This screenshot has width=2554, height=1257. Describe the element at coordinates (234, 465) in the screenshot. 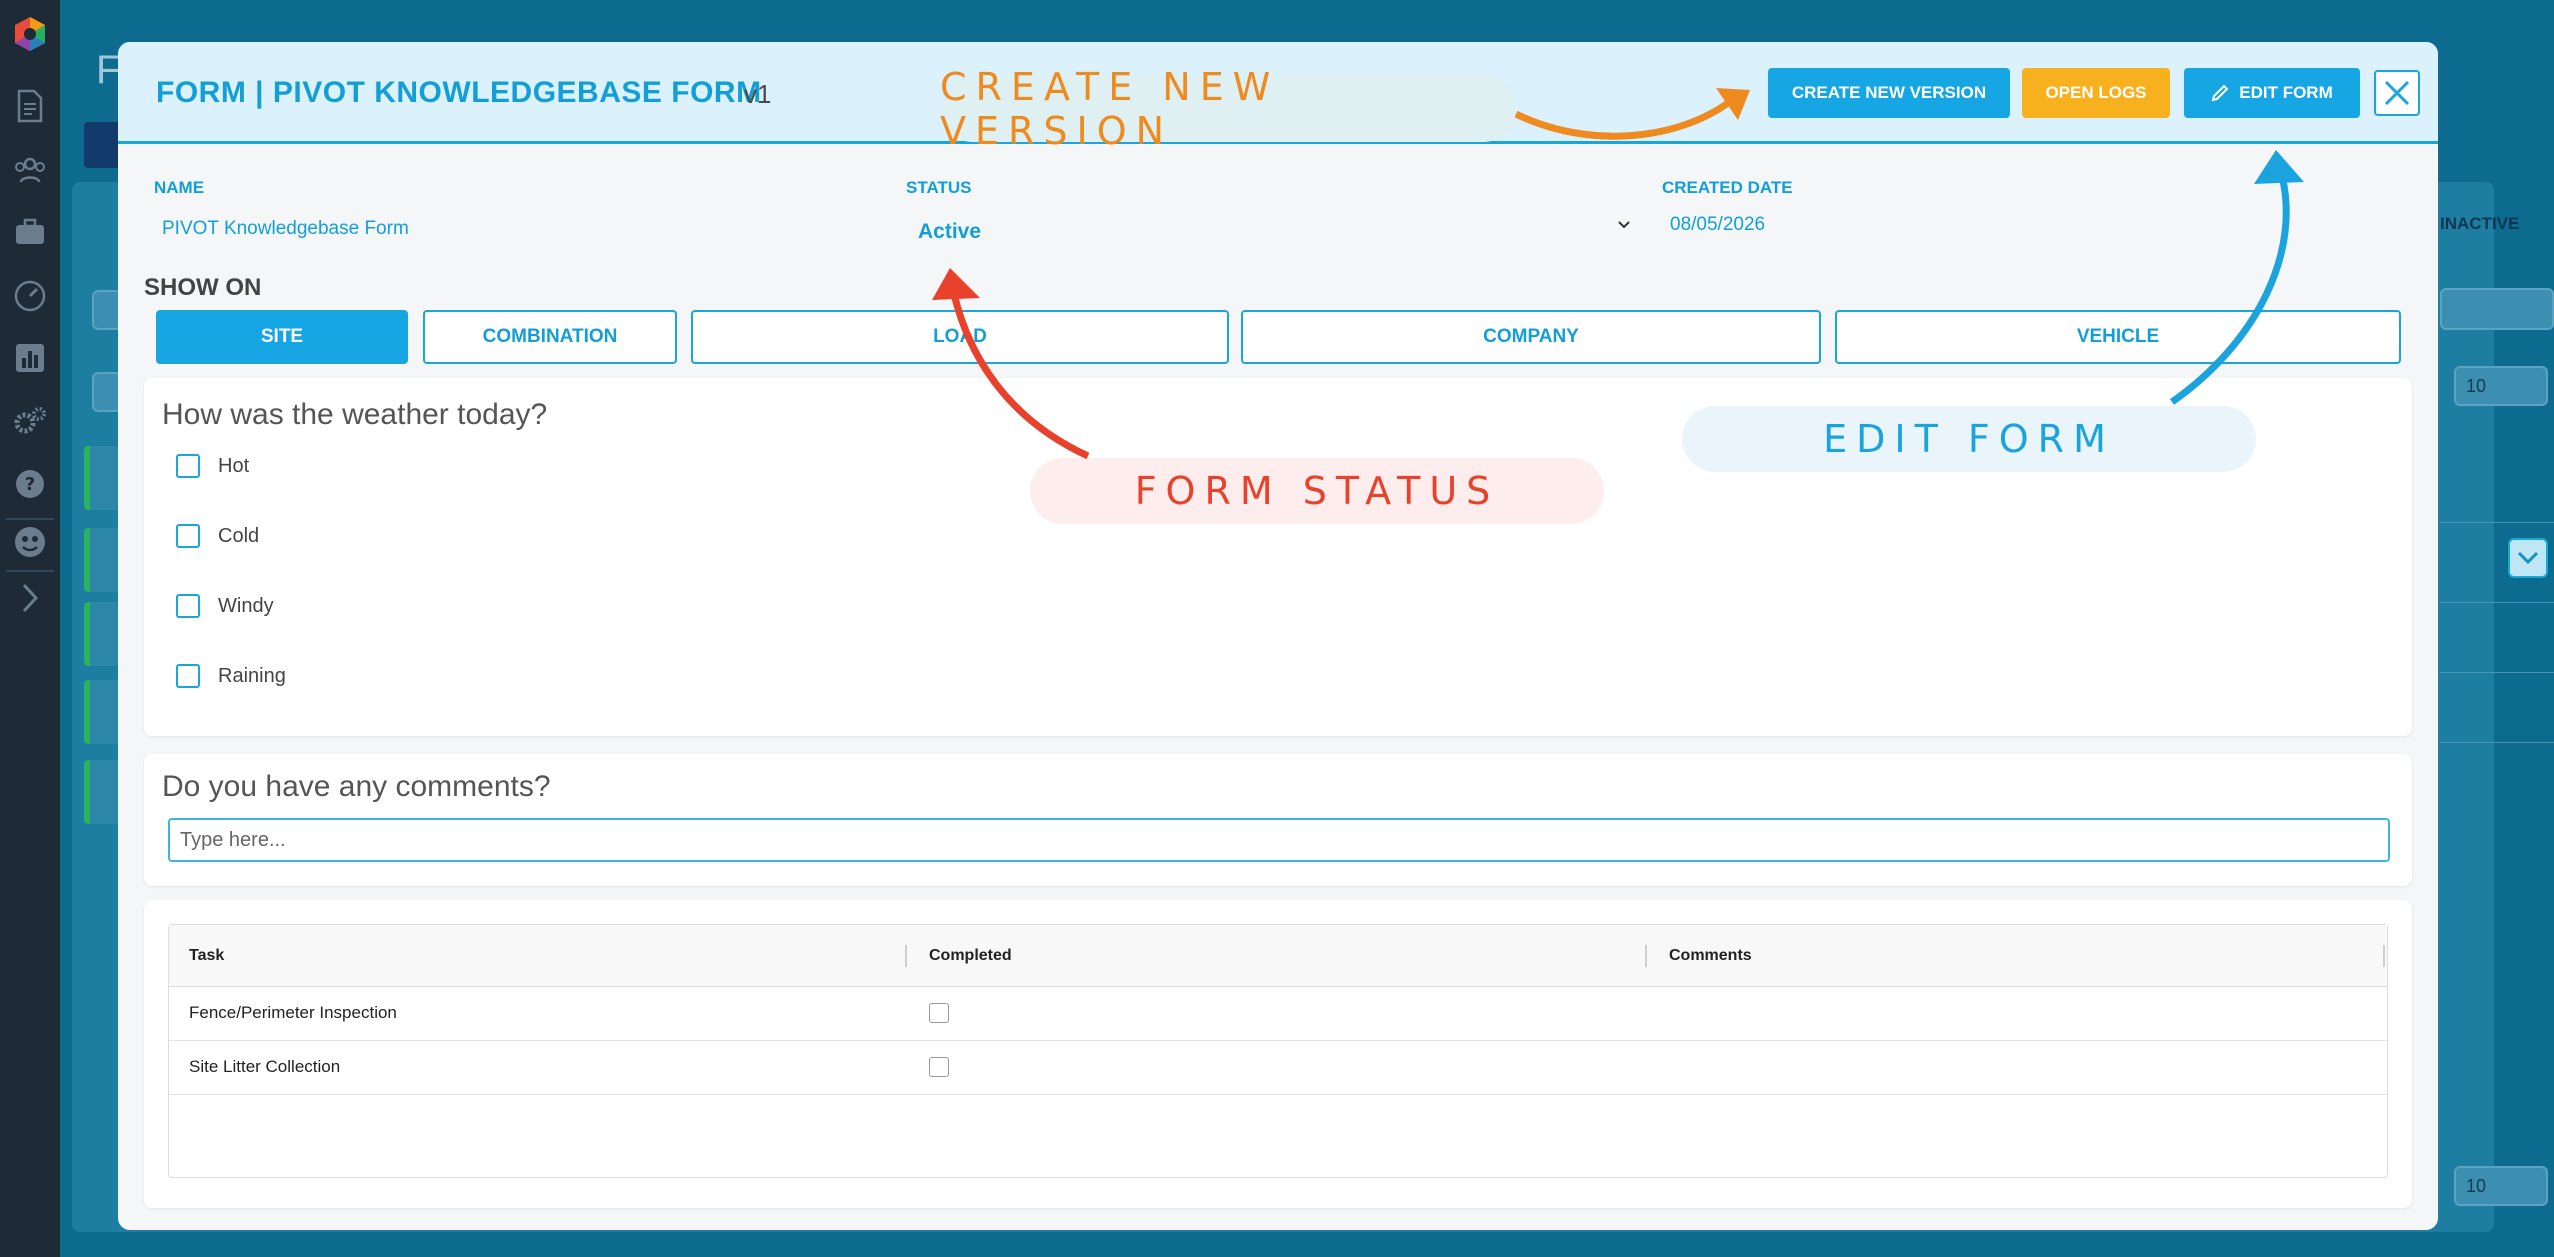

I see `option-label: Hot` at that location.